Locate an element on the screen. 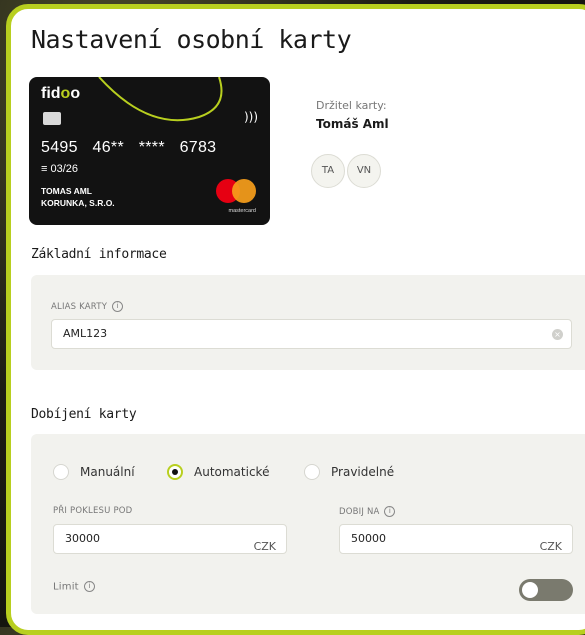 The height and width of the screenshot is (635, 585). alias-input: AML123 × is located at coordinates (311, 334).